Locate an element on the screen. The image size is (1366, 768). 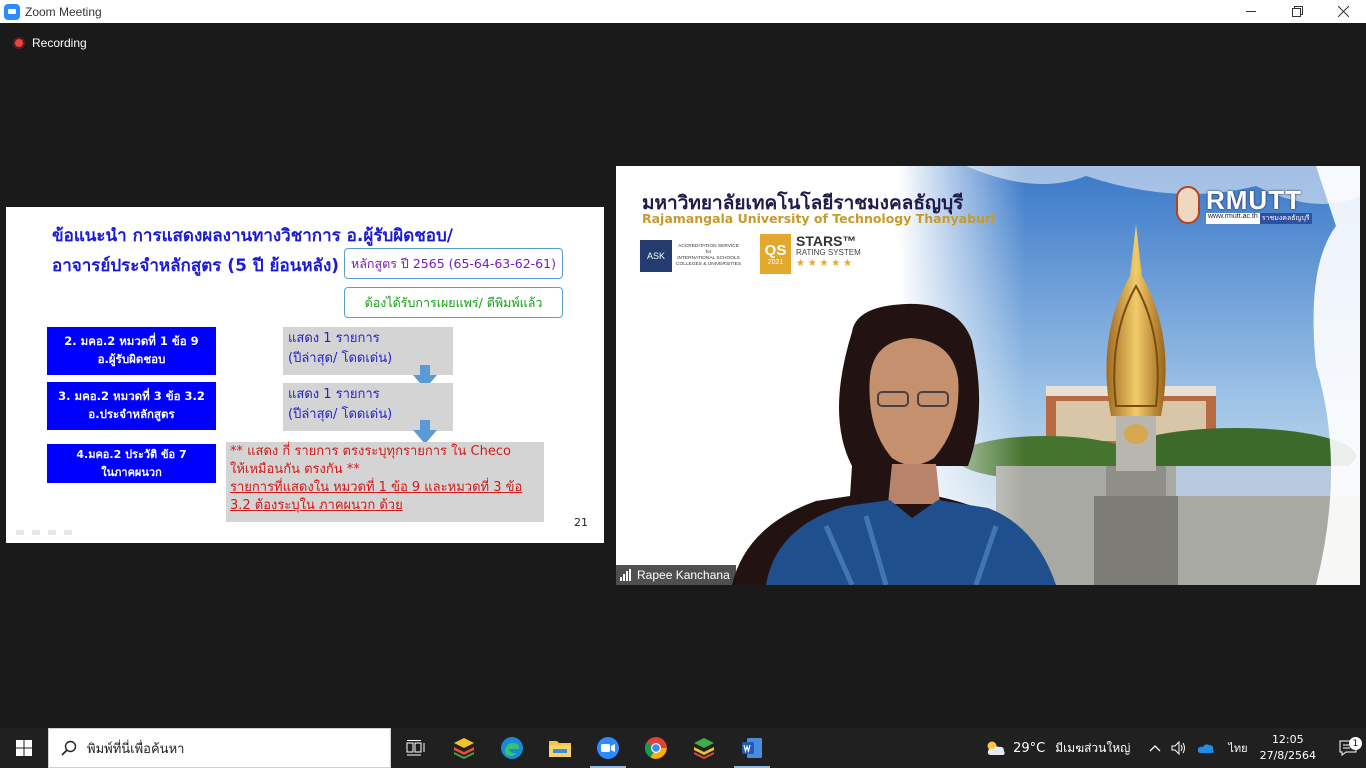
chrome-icon is located at coordinates (656, 748).